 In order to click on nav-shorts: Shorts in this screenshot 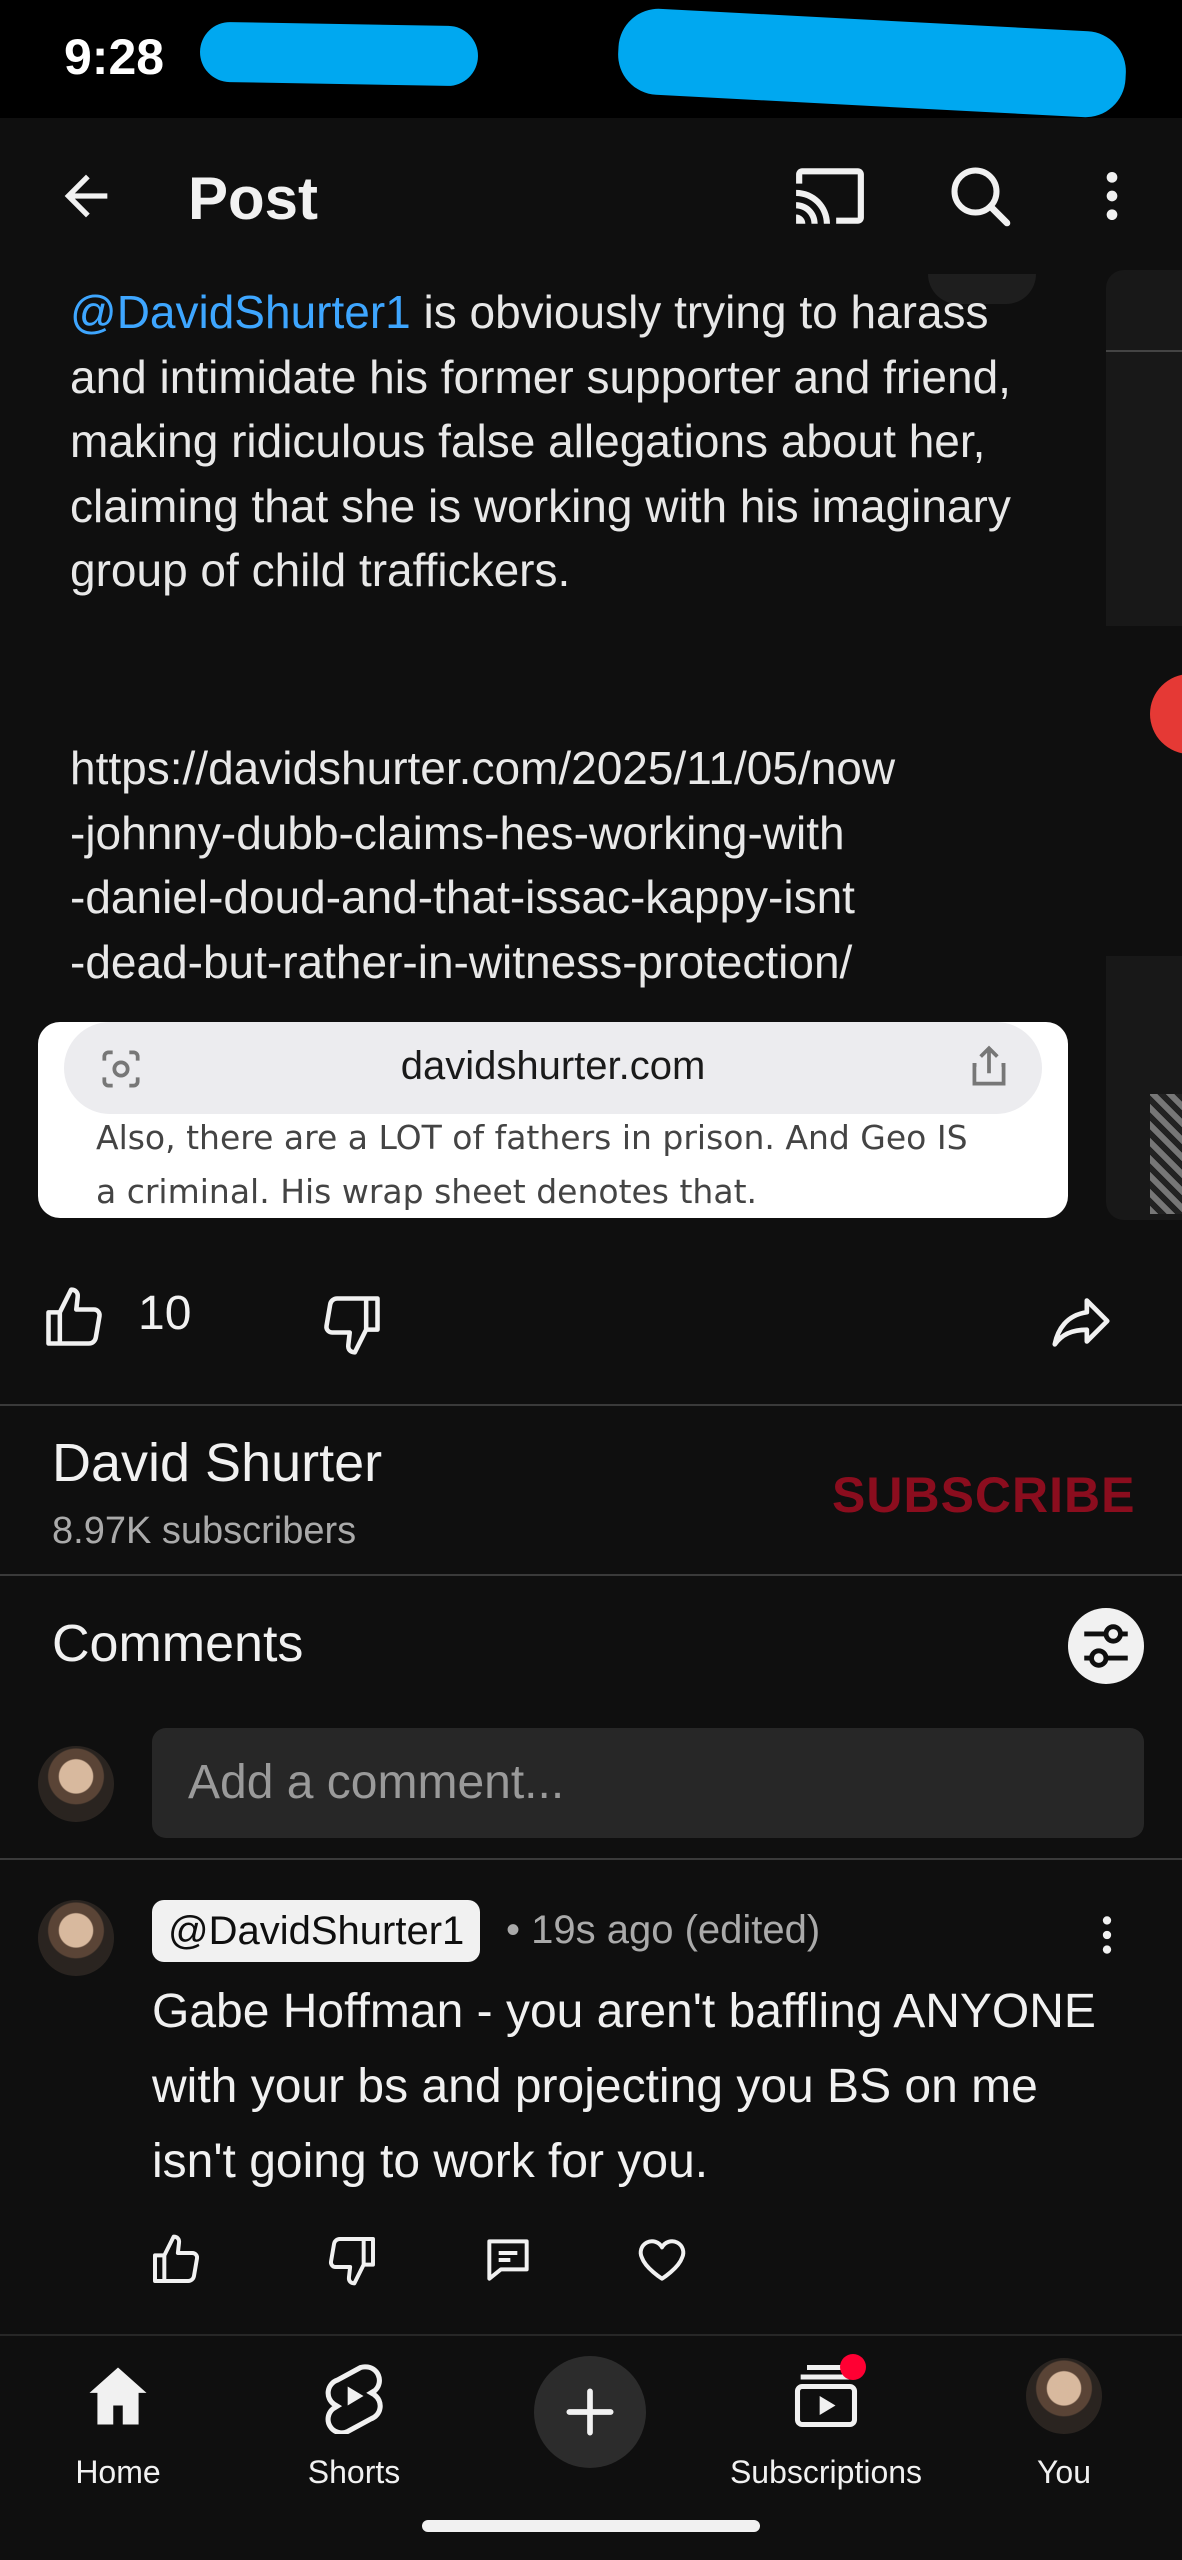, I will do `click(354, 2424)`.